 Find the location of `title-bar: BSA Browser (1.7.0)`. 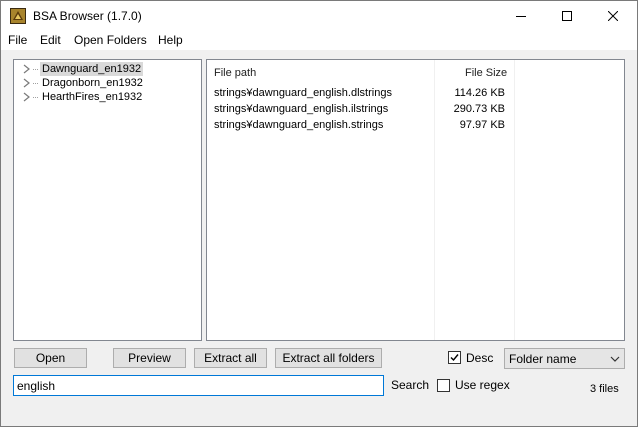

title-bar: BSA Browser (1.7.0) is located at coordinates (319, 16).